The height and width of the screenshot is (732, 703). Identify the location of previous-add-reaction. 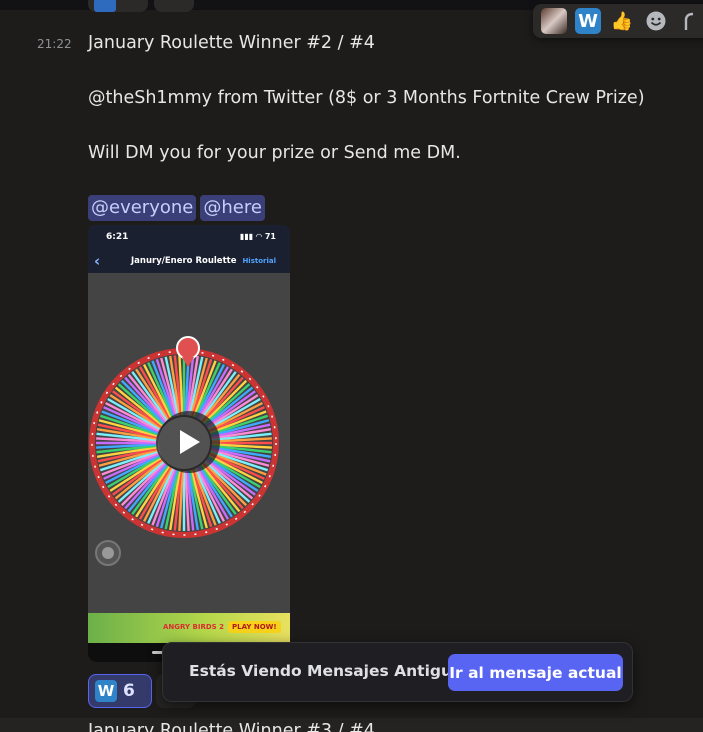
(174, 6).